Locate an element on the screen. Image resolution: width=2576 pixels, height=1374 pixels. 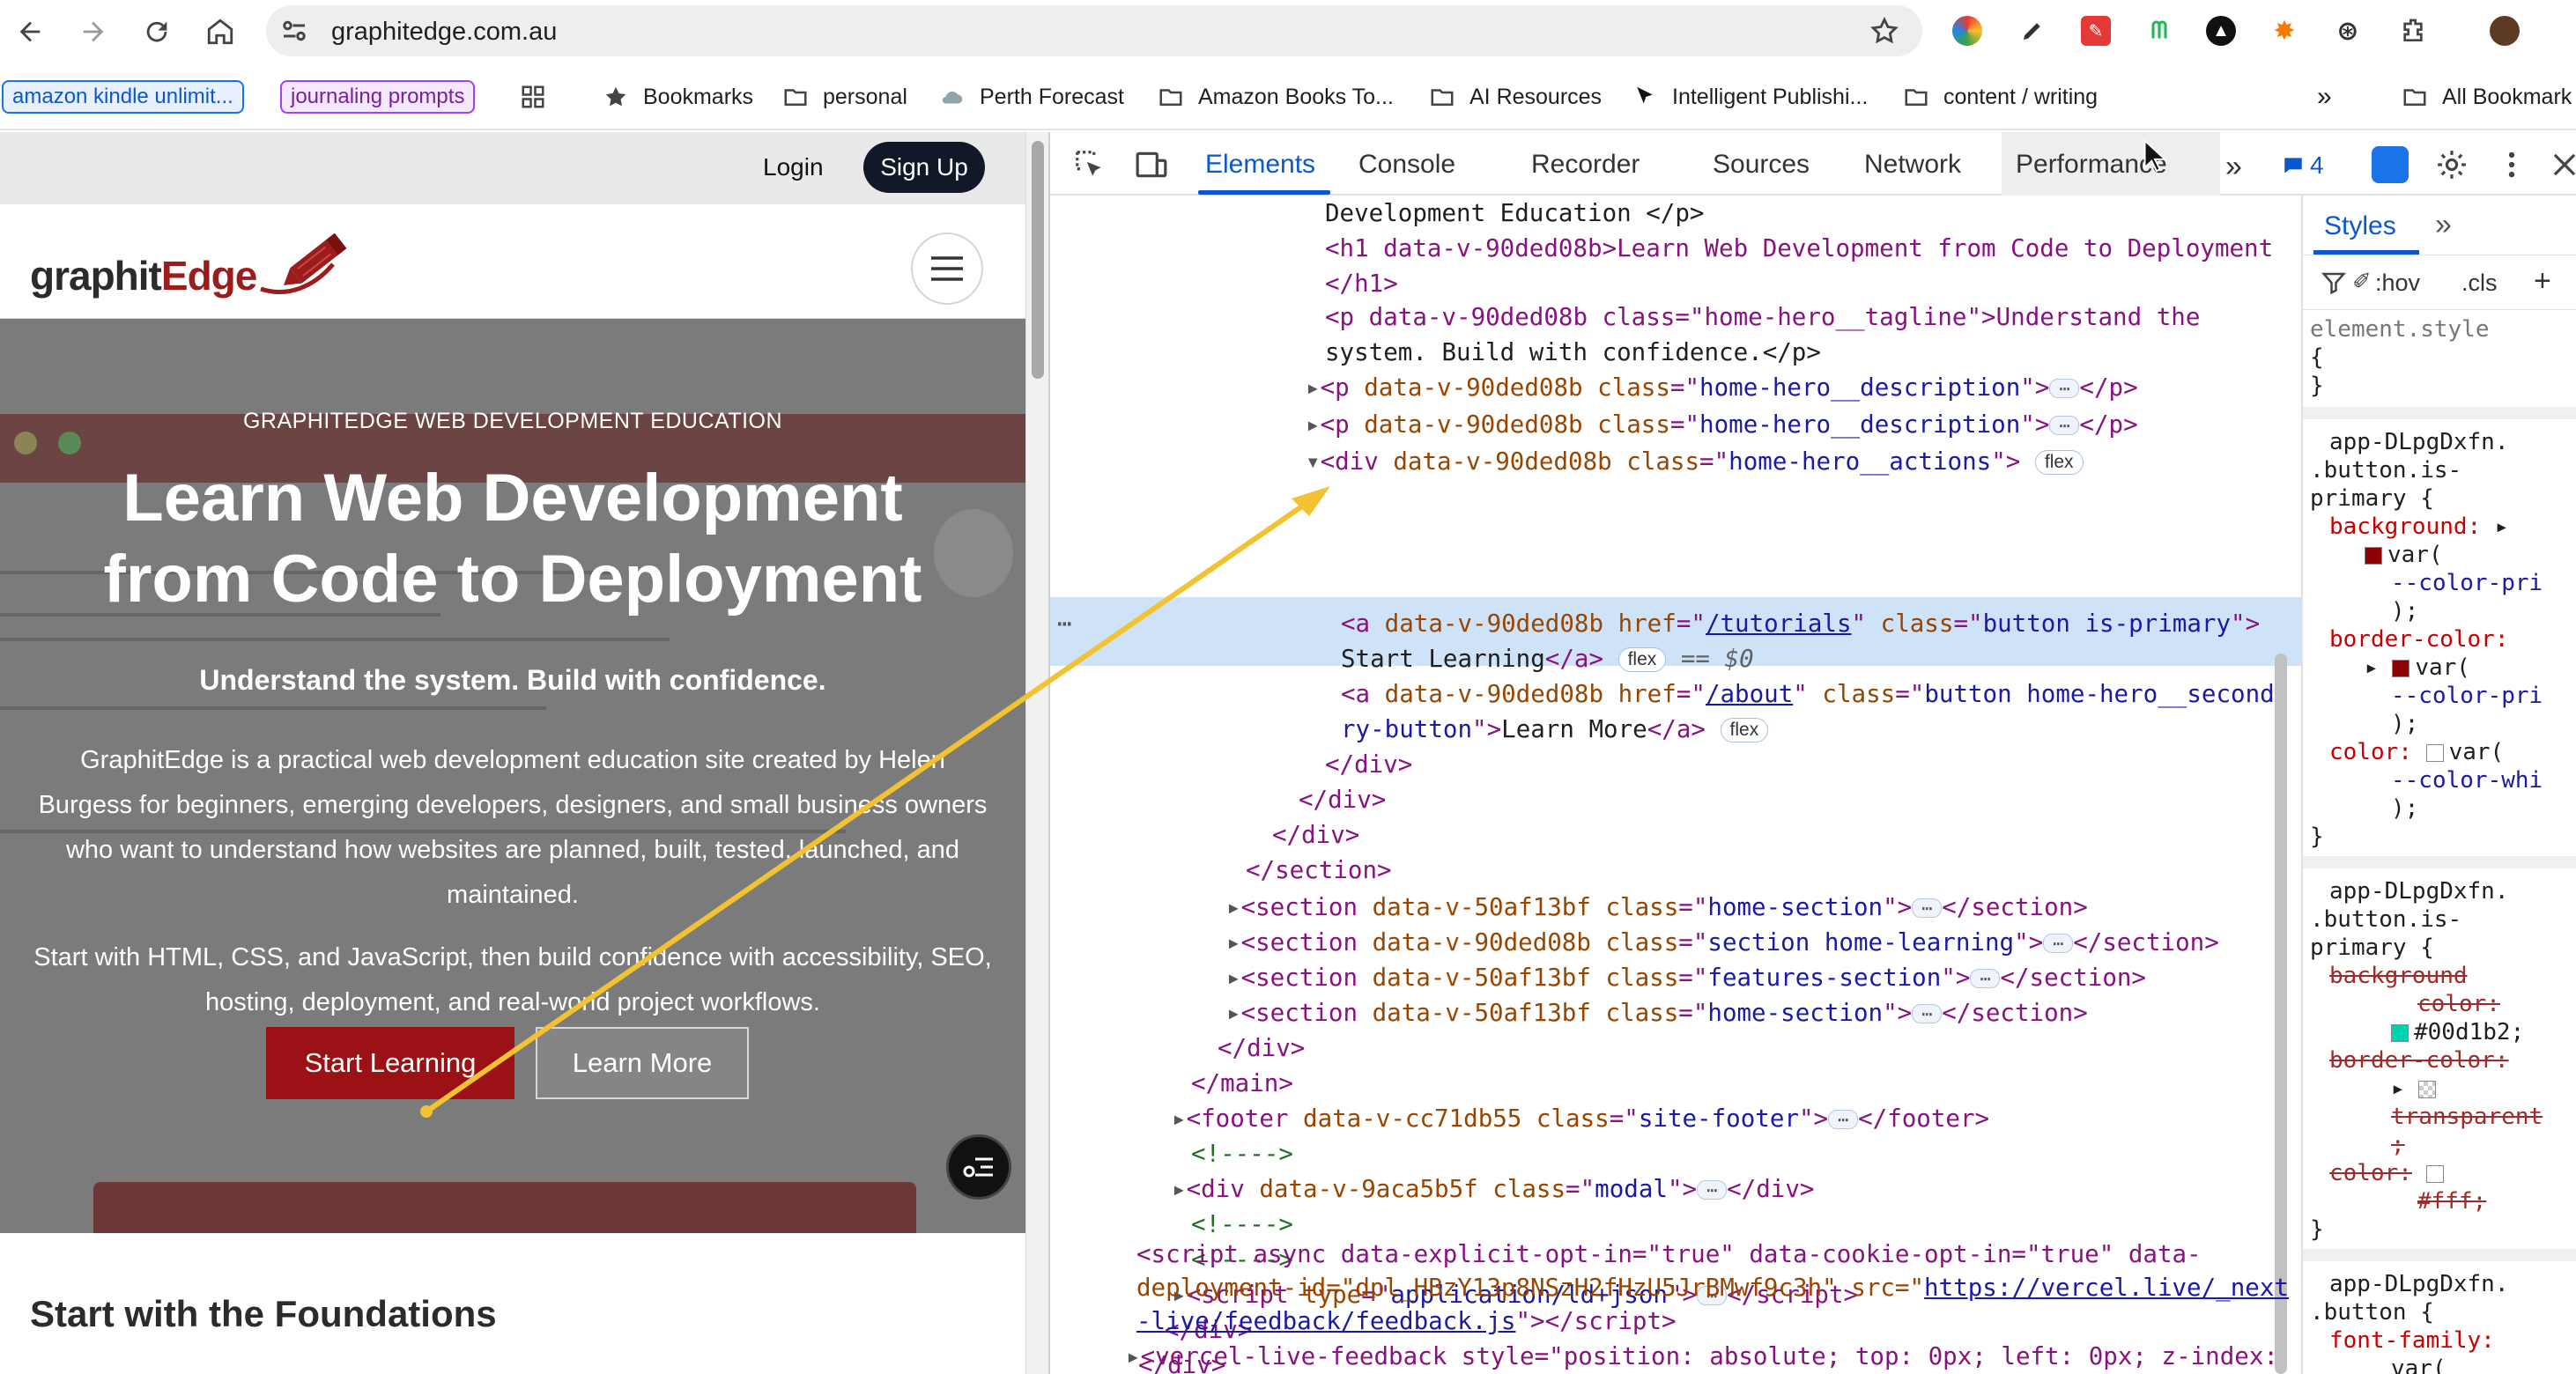
hov-toggle: :hov is located at coordinates (2397, 283).